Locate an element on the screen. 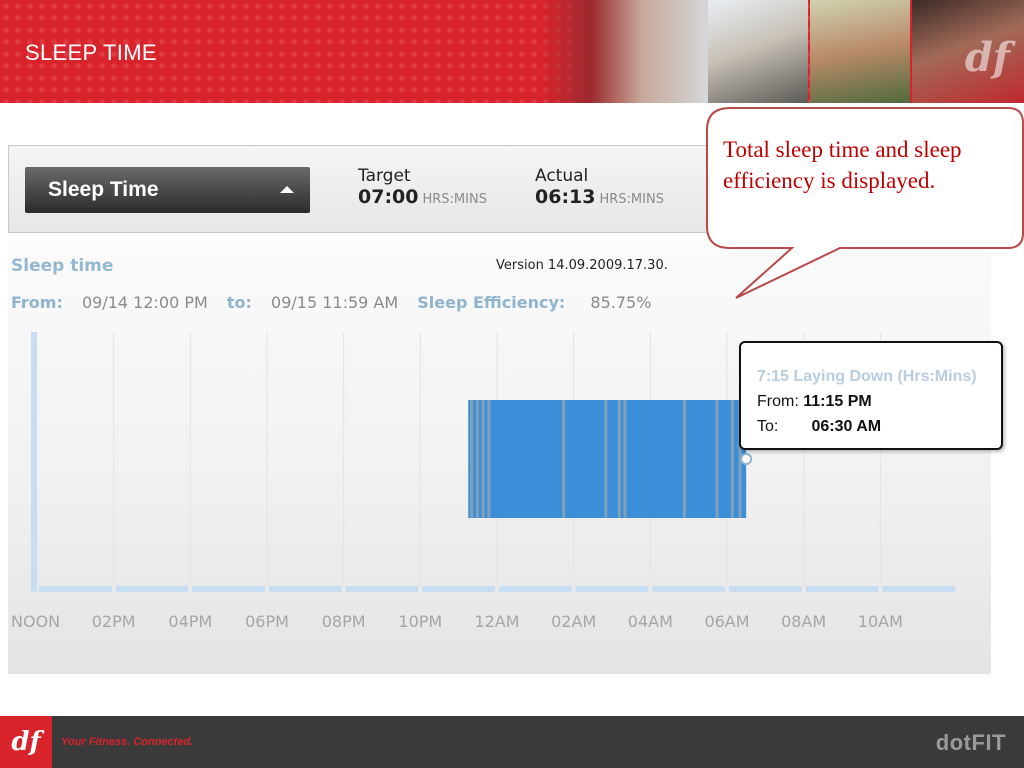 The image size is (1024, 768). footer-tagline: Your Fitness. Connected. is located at coordinates (127, 742).